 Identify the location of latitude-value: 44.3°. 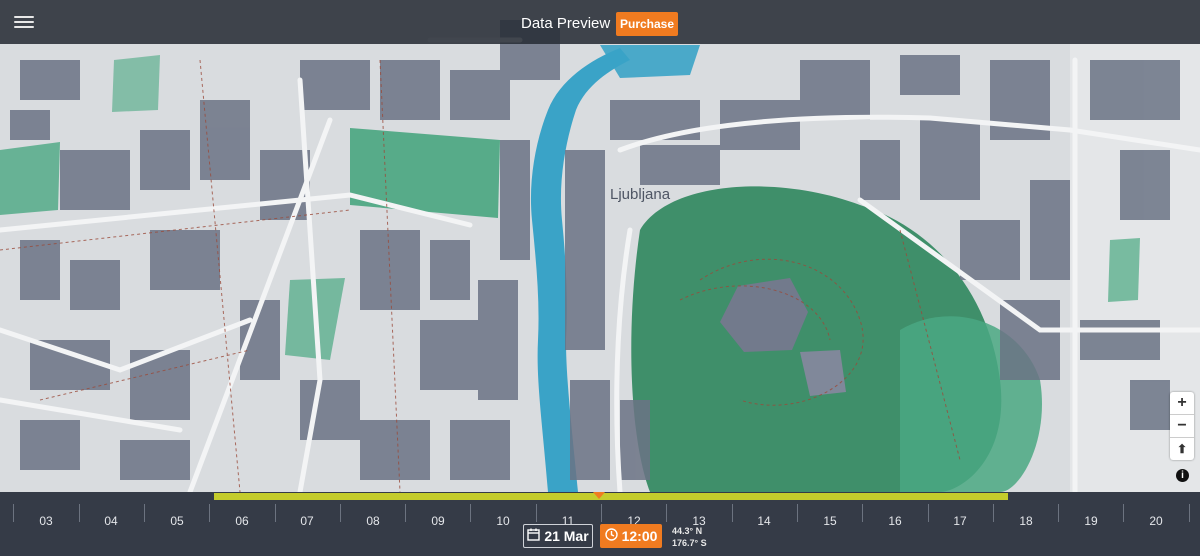
(683, 531).